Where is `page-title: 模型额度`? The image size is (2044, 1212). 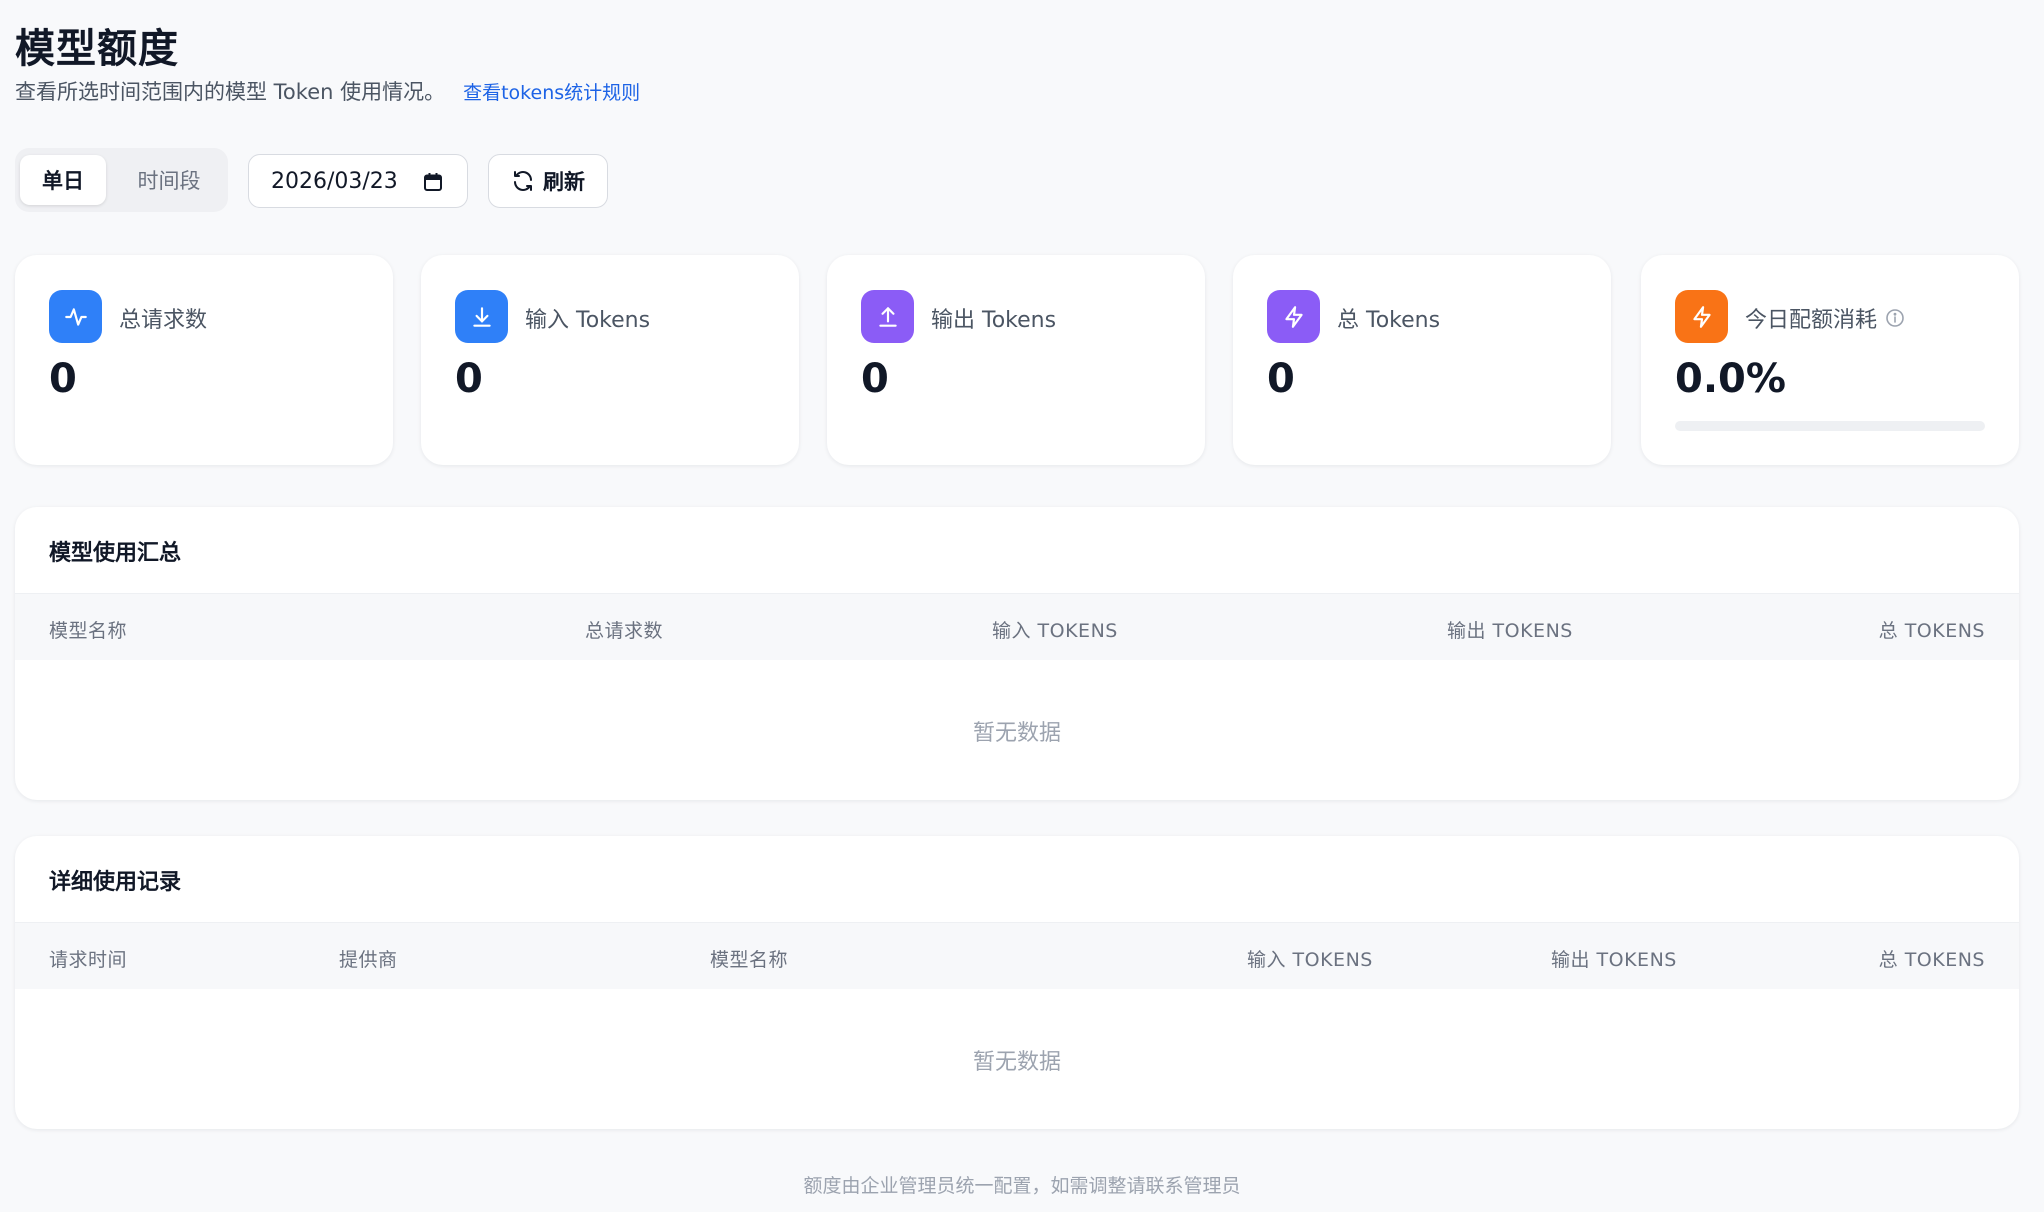 page-title: 模型额度 is located at coordinates (97, 49).